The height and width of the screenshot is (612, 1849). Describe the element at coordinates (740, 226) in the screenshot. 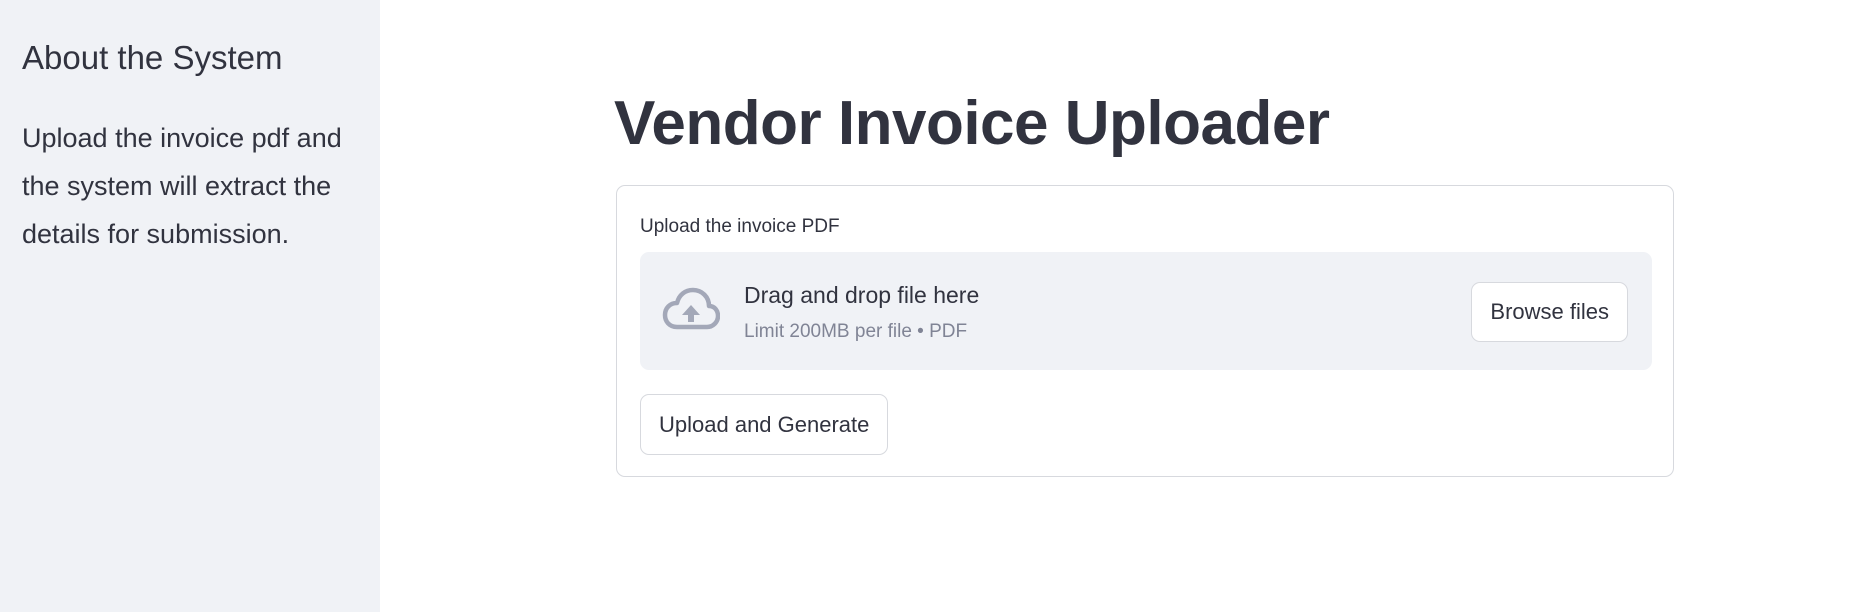

I see `uploader-label: Upload the invoice PDF` at that location.